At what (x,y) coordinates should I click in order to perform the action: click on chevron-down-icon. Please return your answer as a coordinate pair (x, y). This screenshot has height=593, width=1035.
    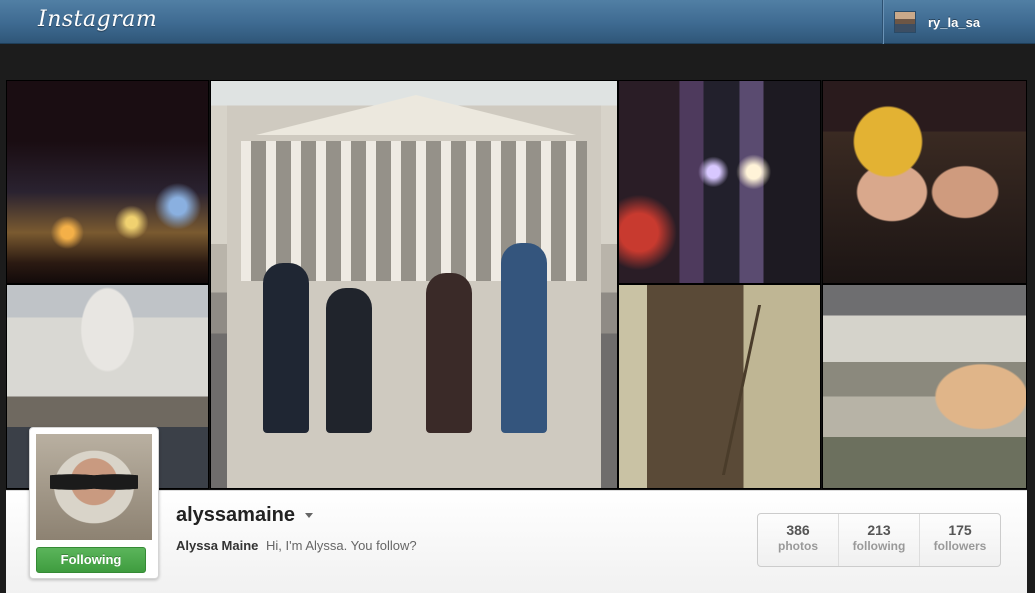
    Looking at the image, I should click on (308, 515).